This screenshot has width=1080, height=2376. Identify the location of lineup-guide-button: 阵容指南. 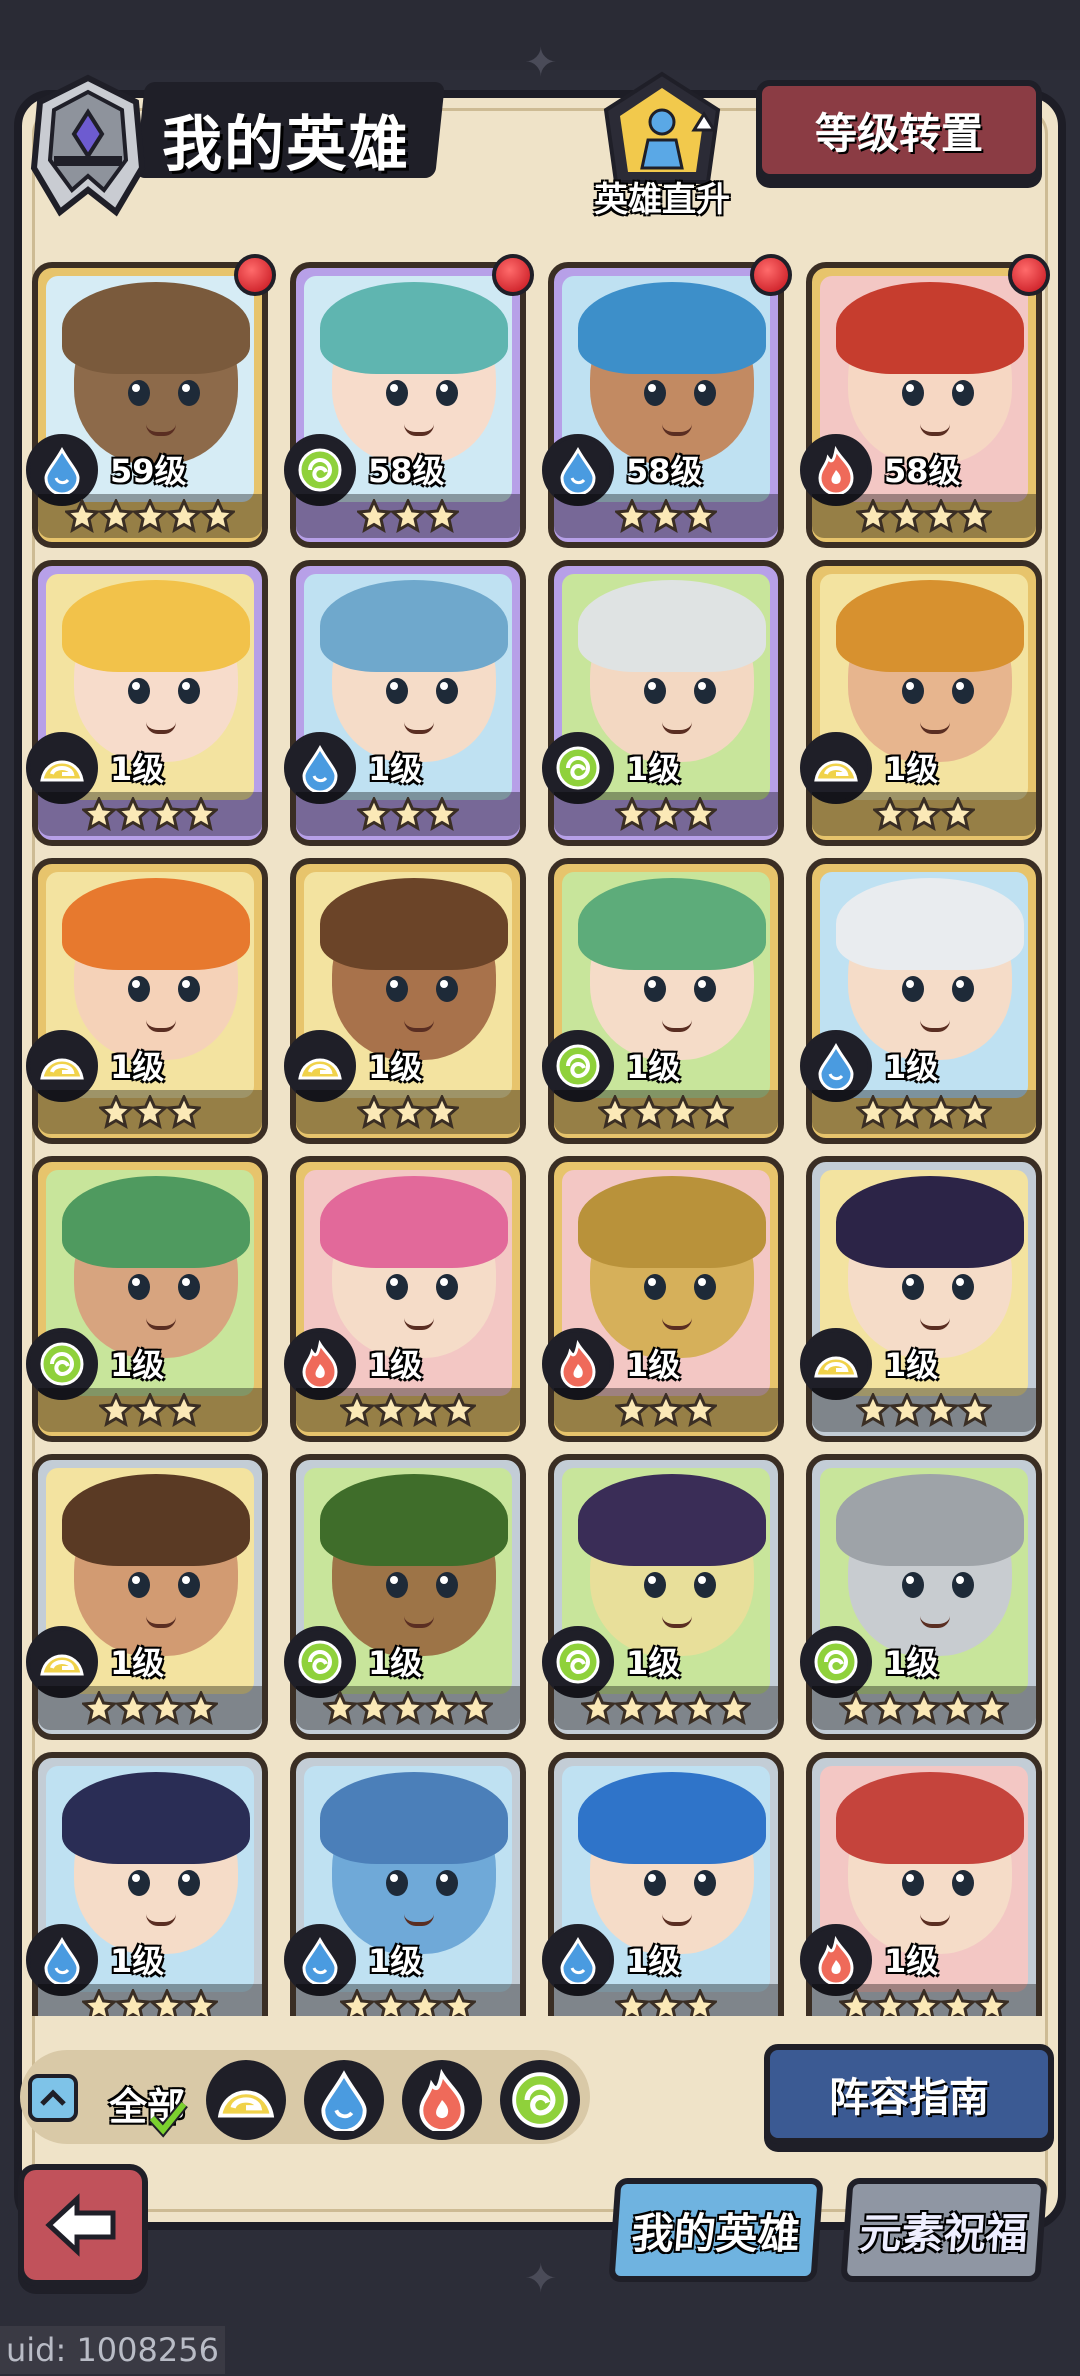
(909, 2094).